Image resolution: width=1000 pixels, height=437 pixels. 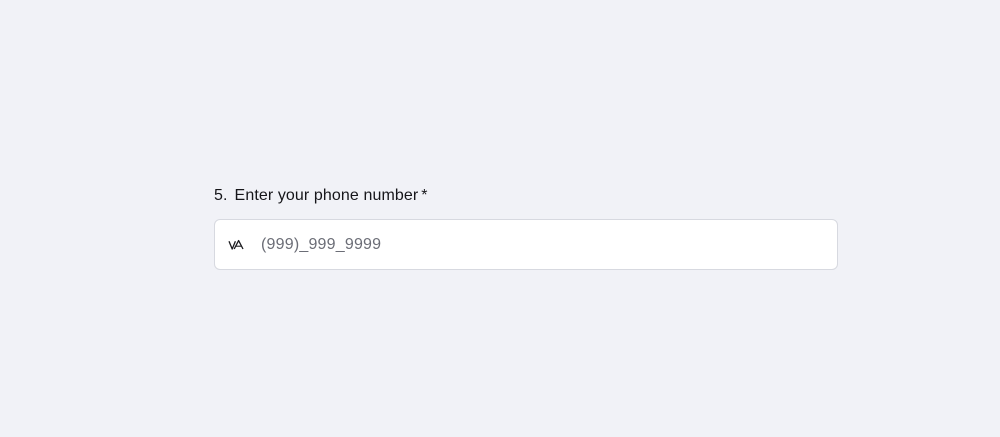 I want to click on question-text: Enter your phone number, so click(x=326, y=195).